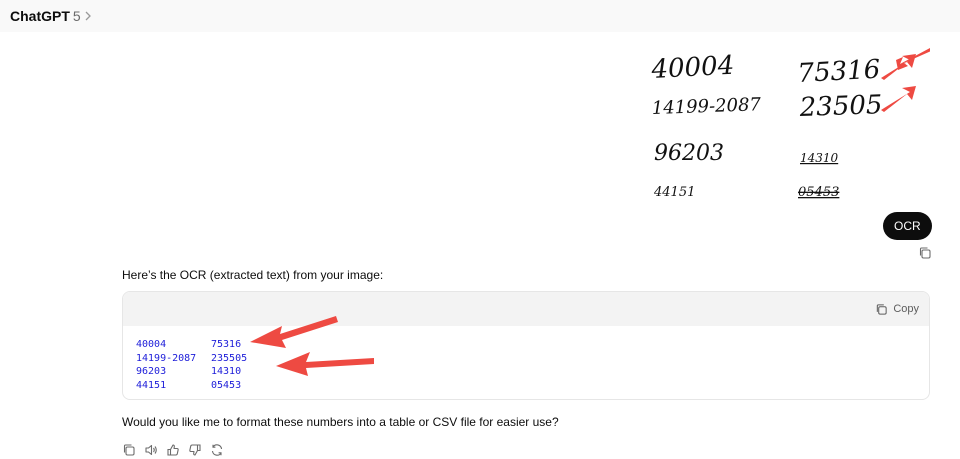 The image size is (960, 459). I want to click on handwritten-40004: 40004, so click(692, 68).